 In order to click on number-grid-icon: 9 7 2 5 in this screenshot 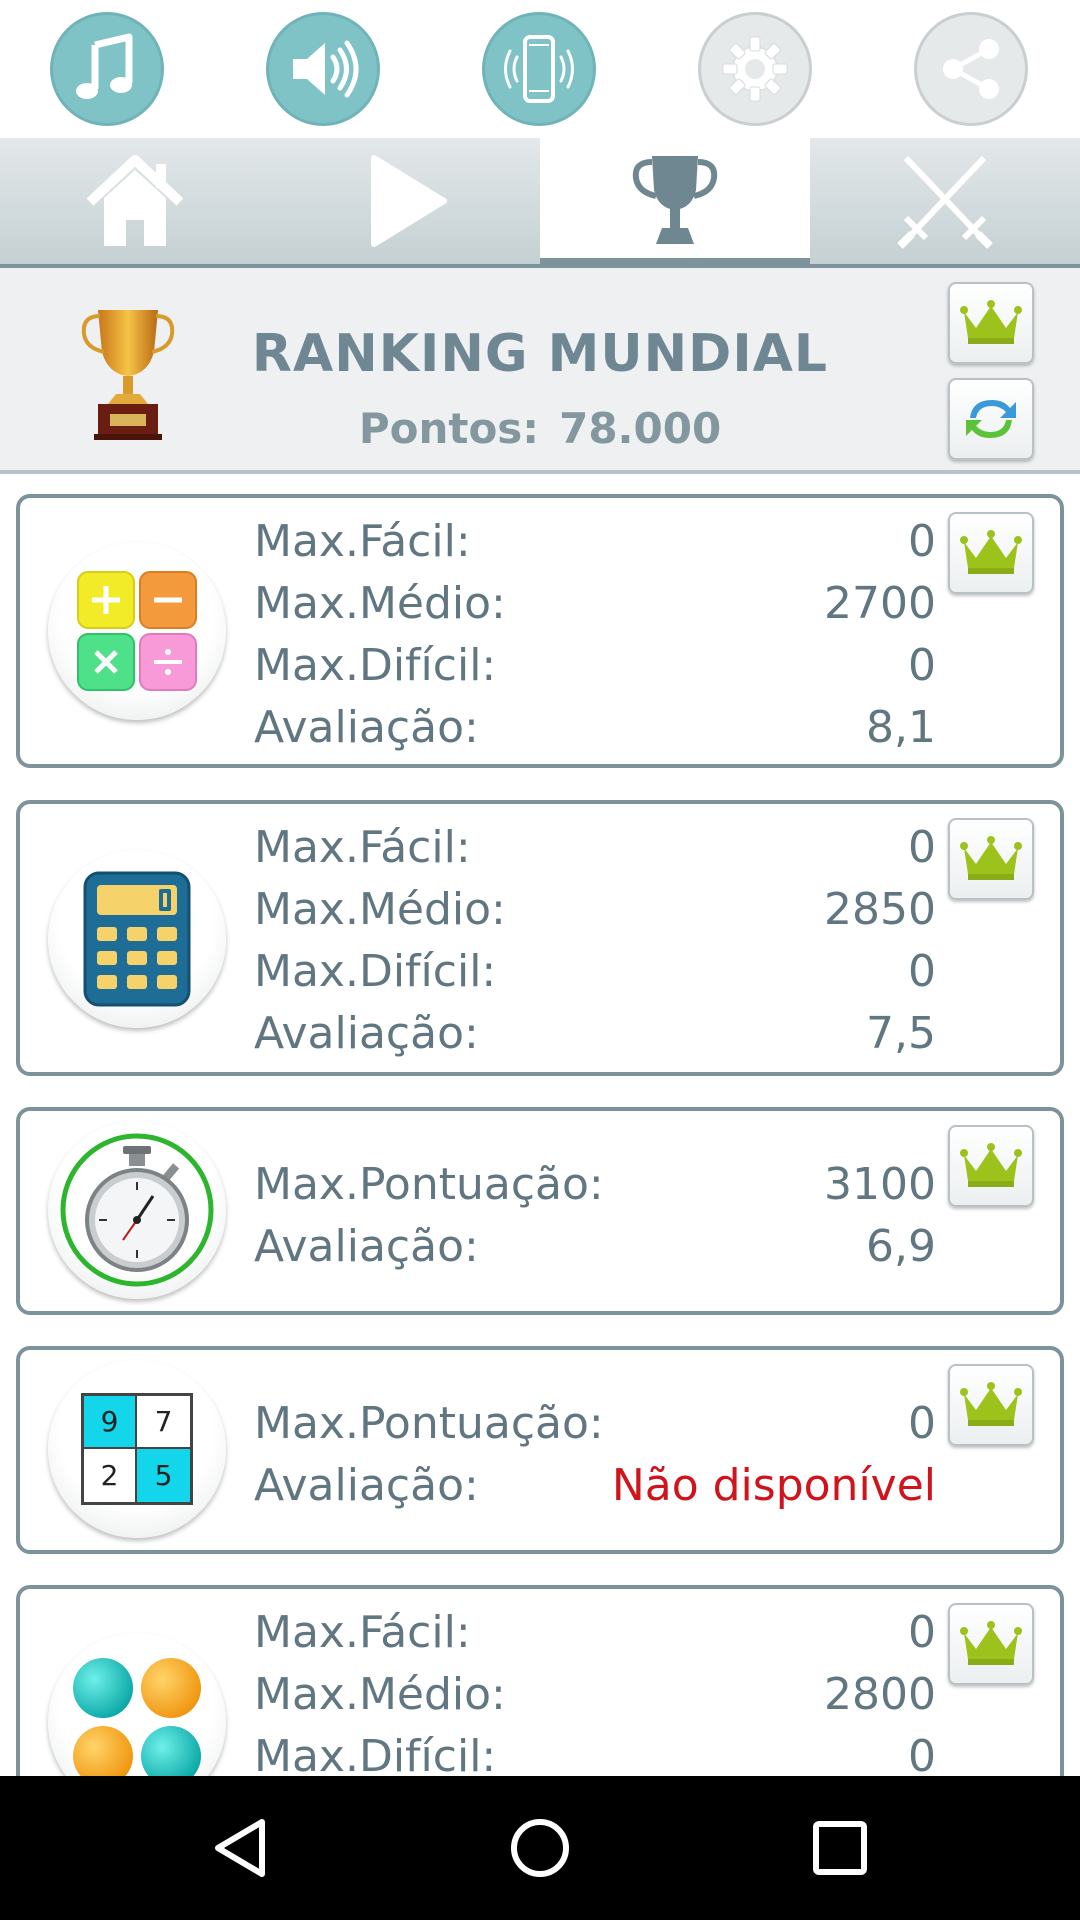, I will do `click(137, 1449)`.